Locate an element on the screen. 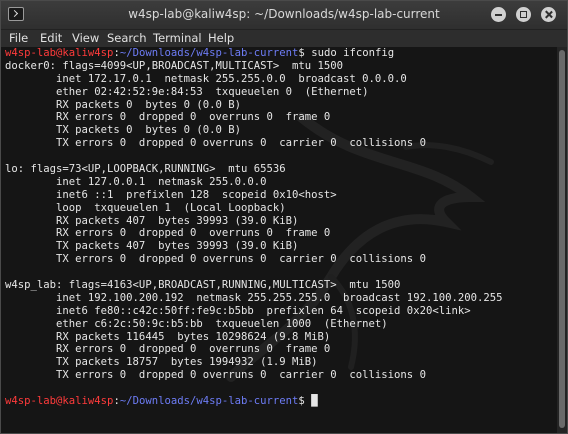 The image size is (568, 434). text-cursor: █ is located at coordinates (314, 401).